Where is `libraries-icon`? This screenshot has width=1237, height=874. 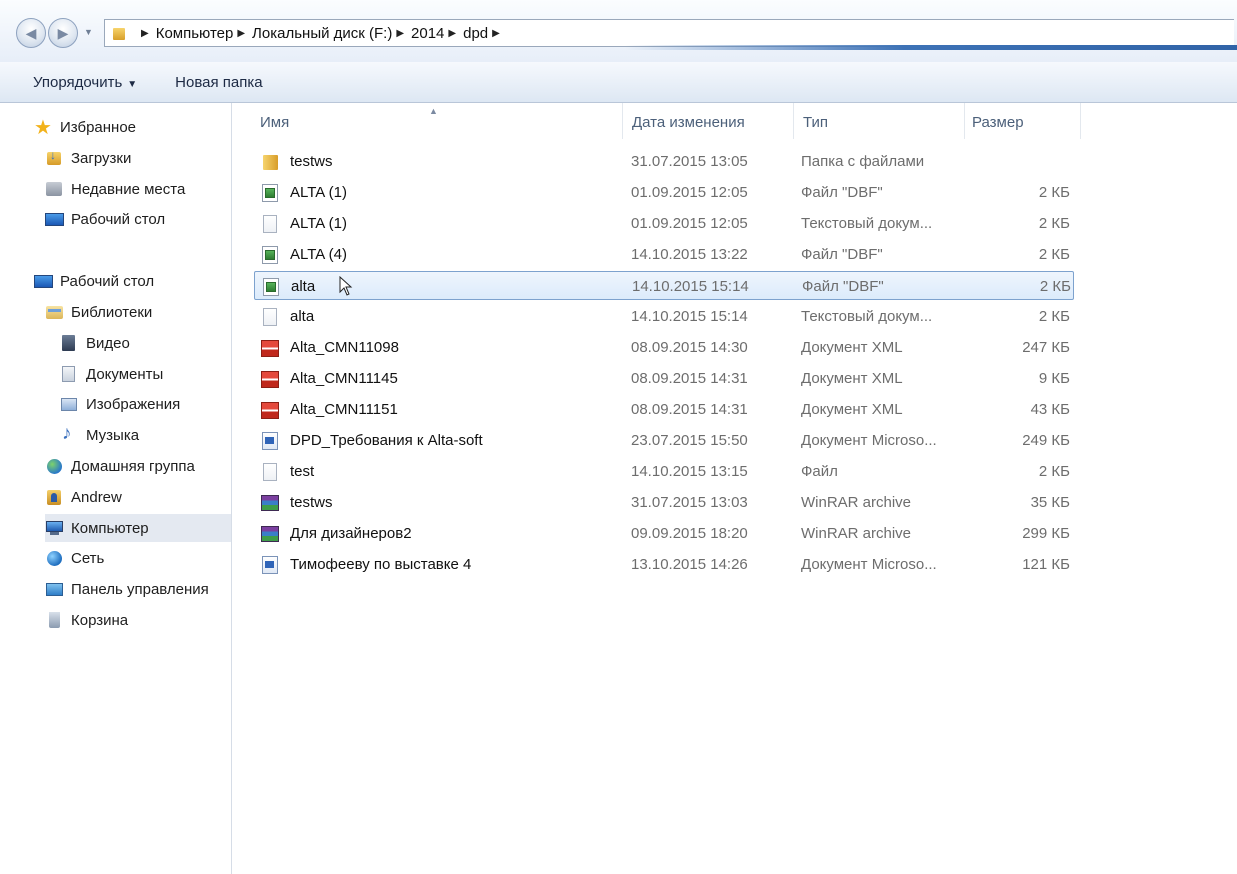 libraries-icon is located at coordinates (55, 312).